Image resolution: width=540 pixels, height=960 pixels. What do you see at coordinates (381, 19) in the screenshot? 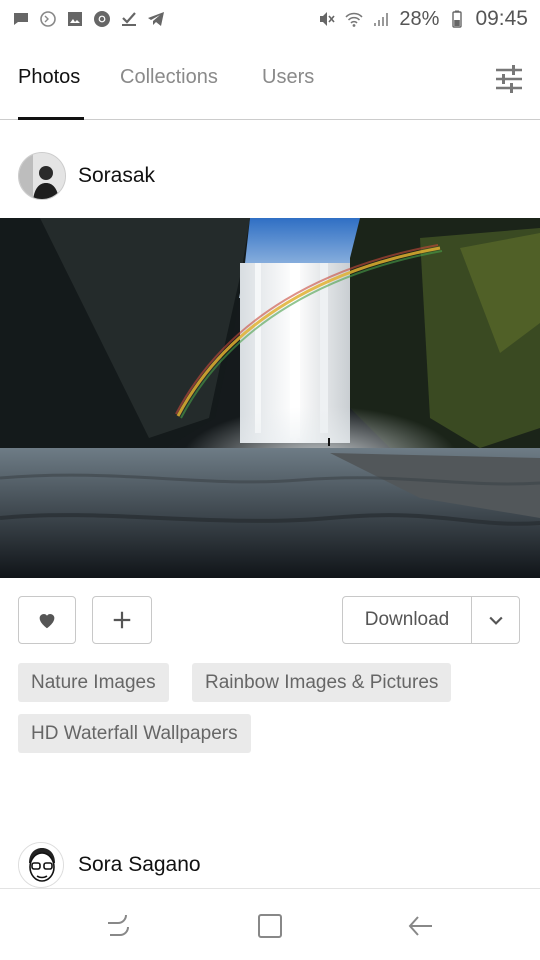
I see `signal-icon` at bounding box center [381, 19].